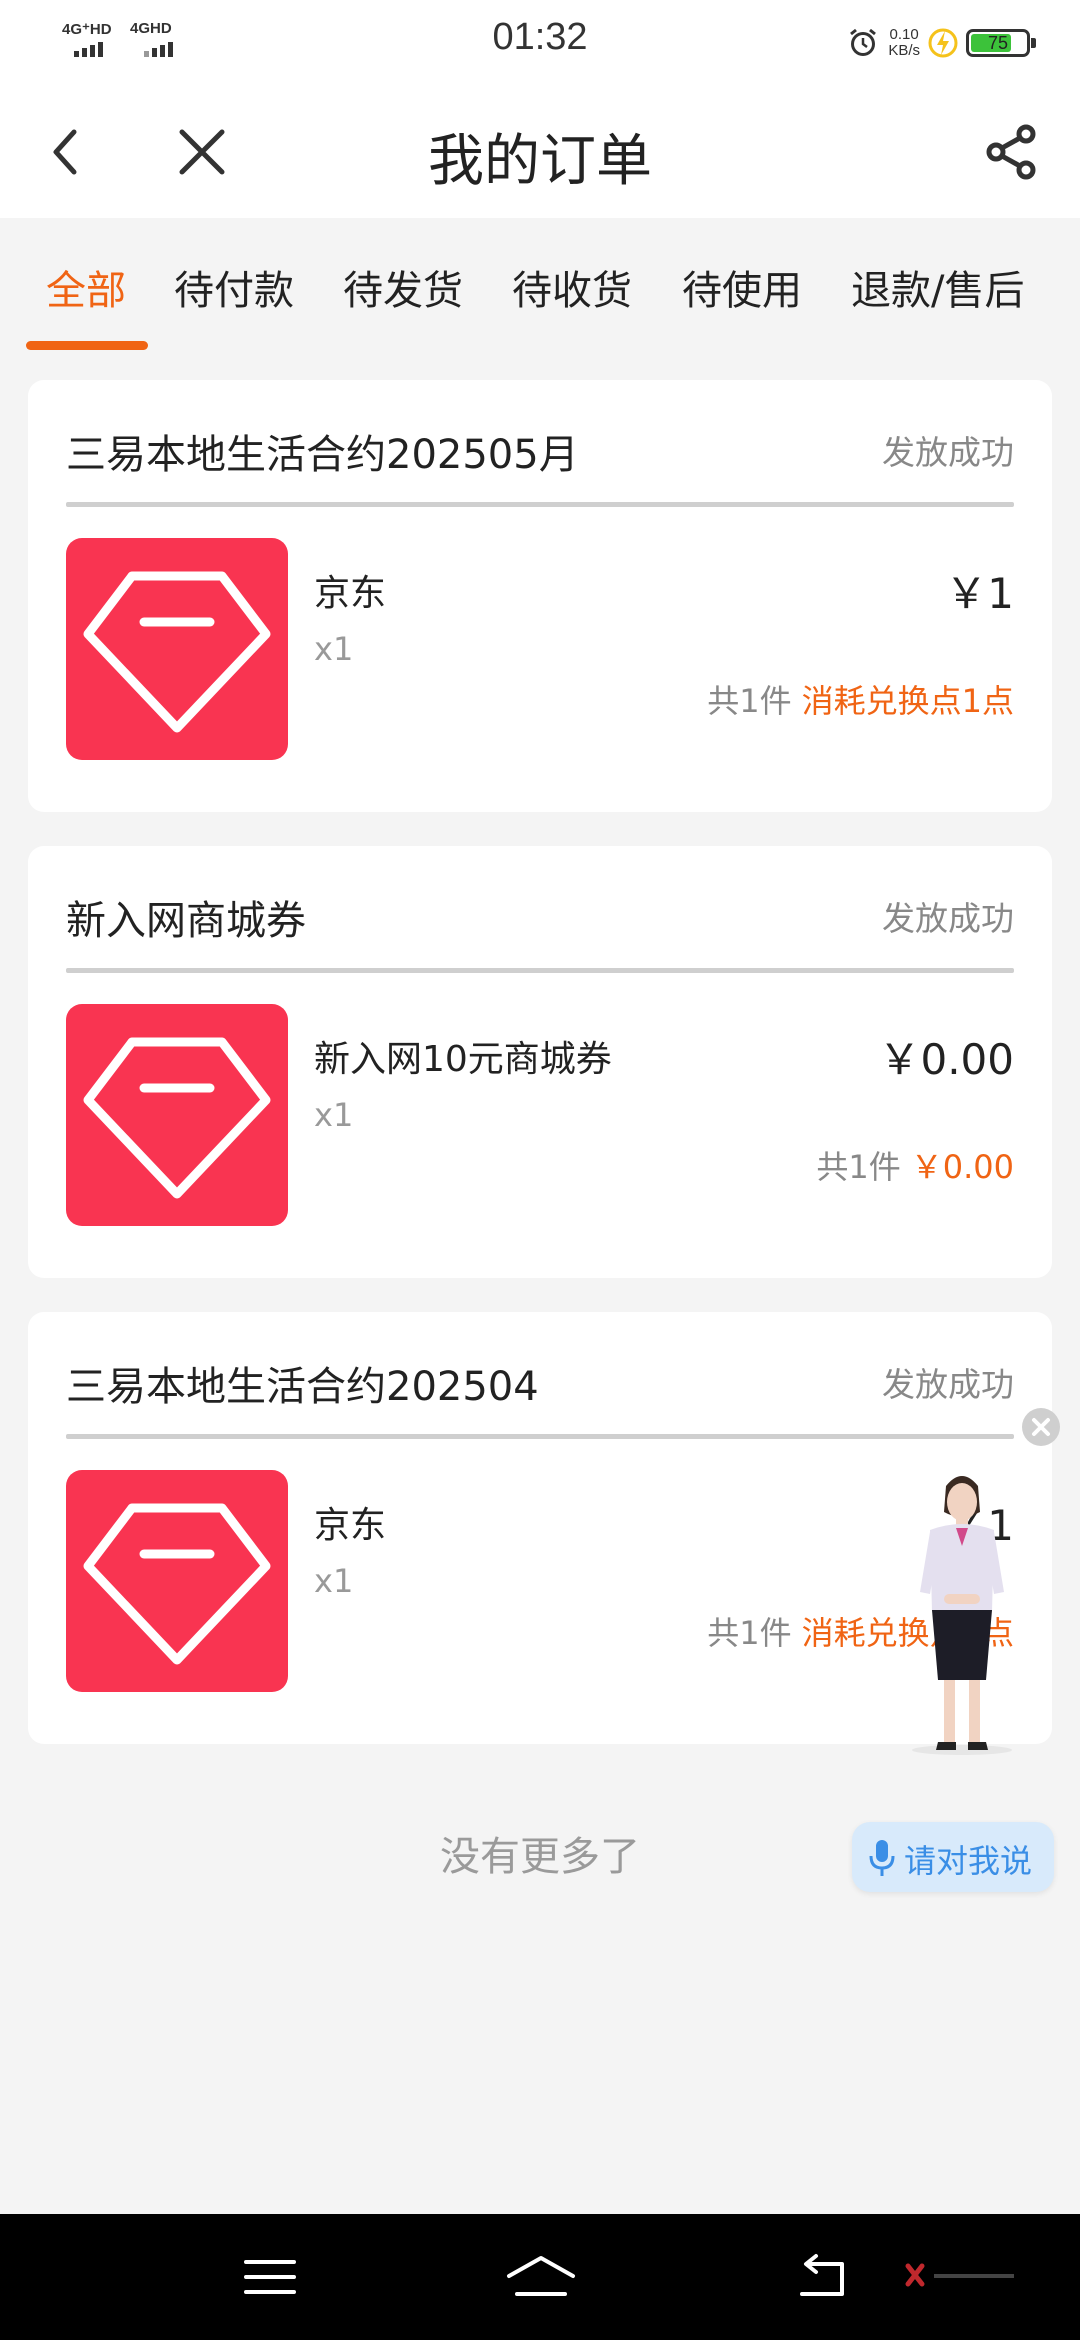 The height and width of the screenshot is (2340, 1080). Describe the element at coordinates (962, 1167) in the screenshot. I see `order-cost: ￥0.00` at that location.